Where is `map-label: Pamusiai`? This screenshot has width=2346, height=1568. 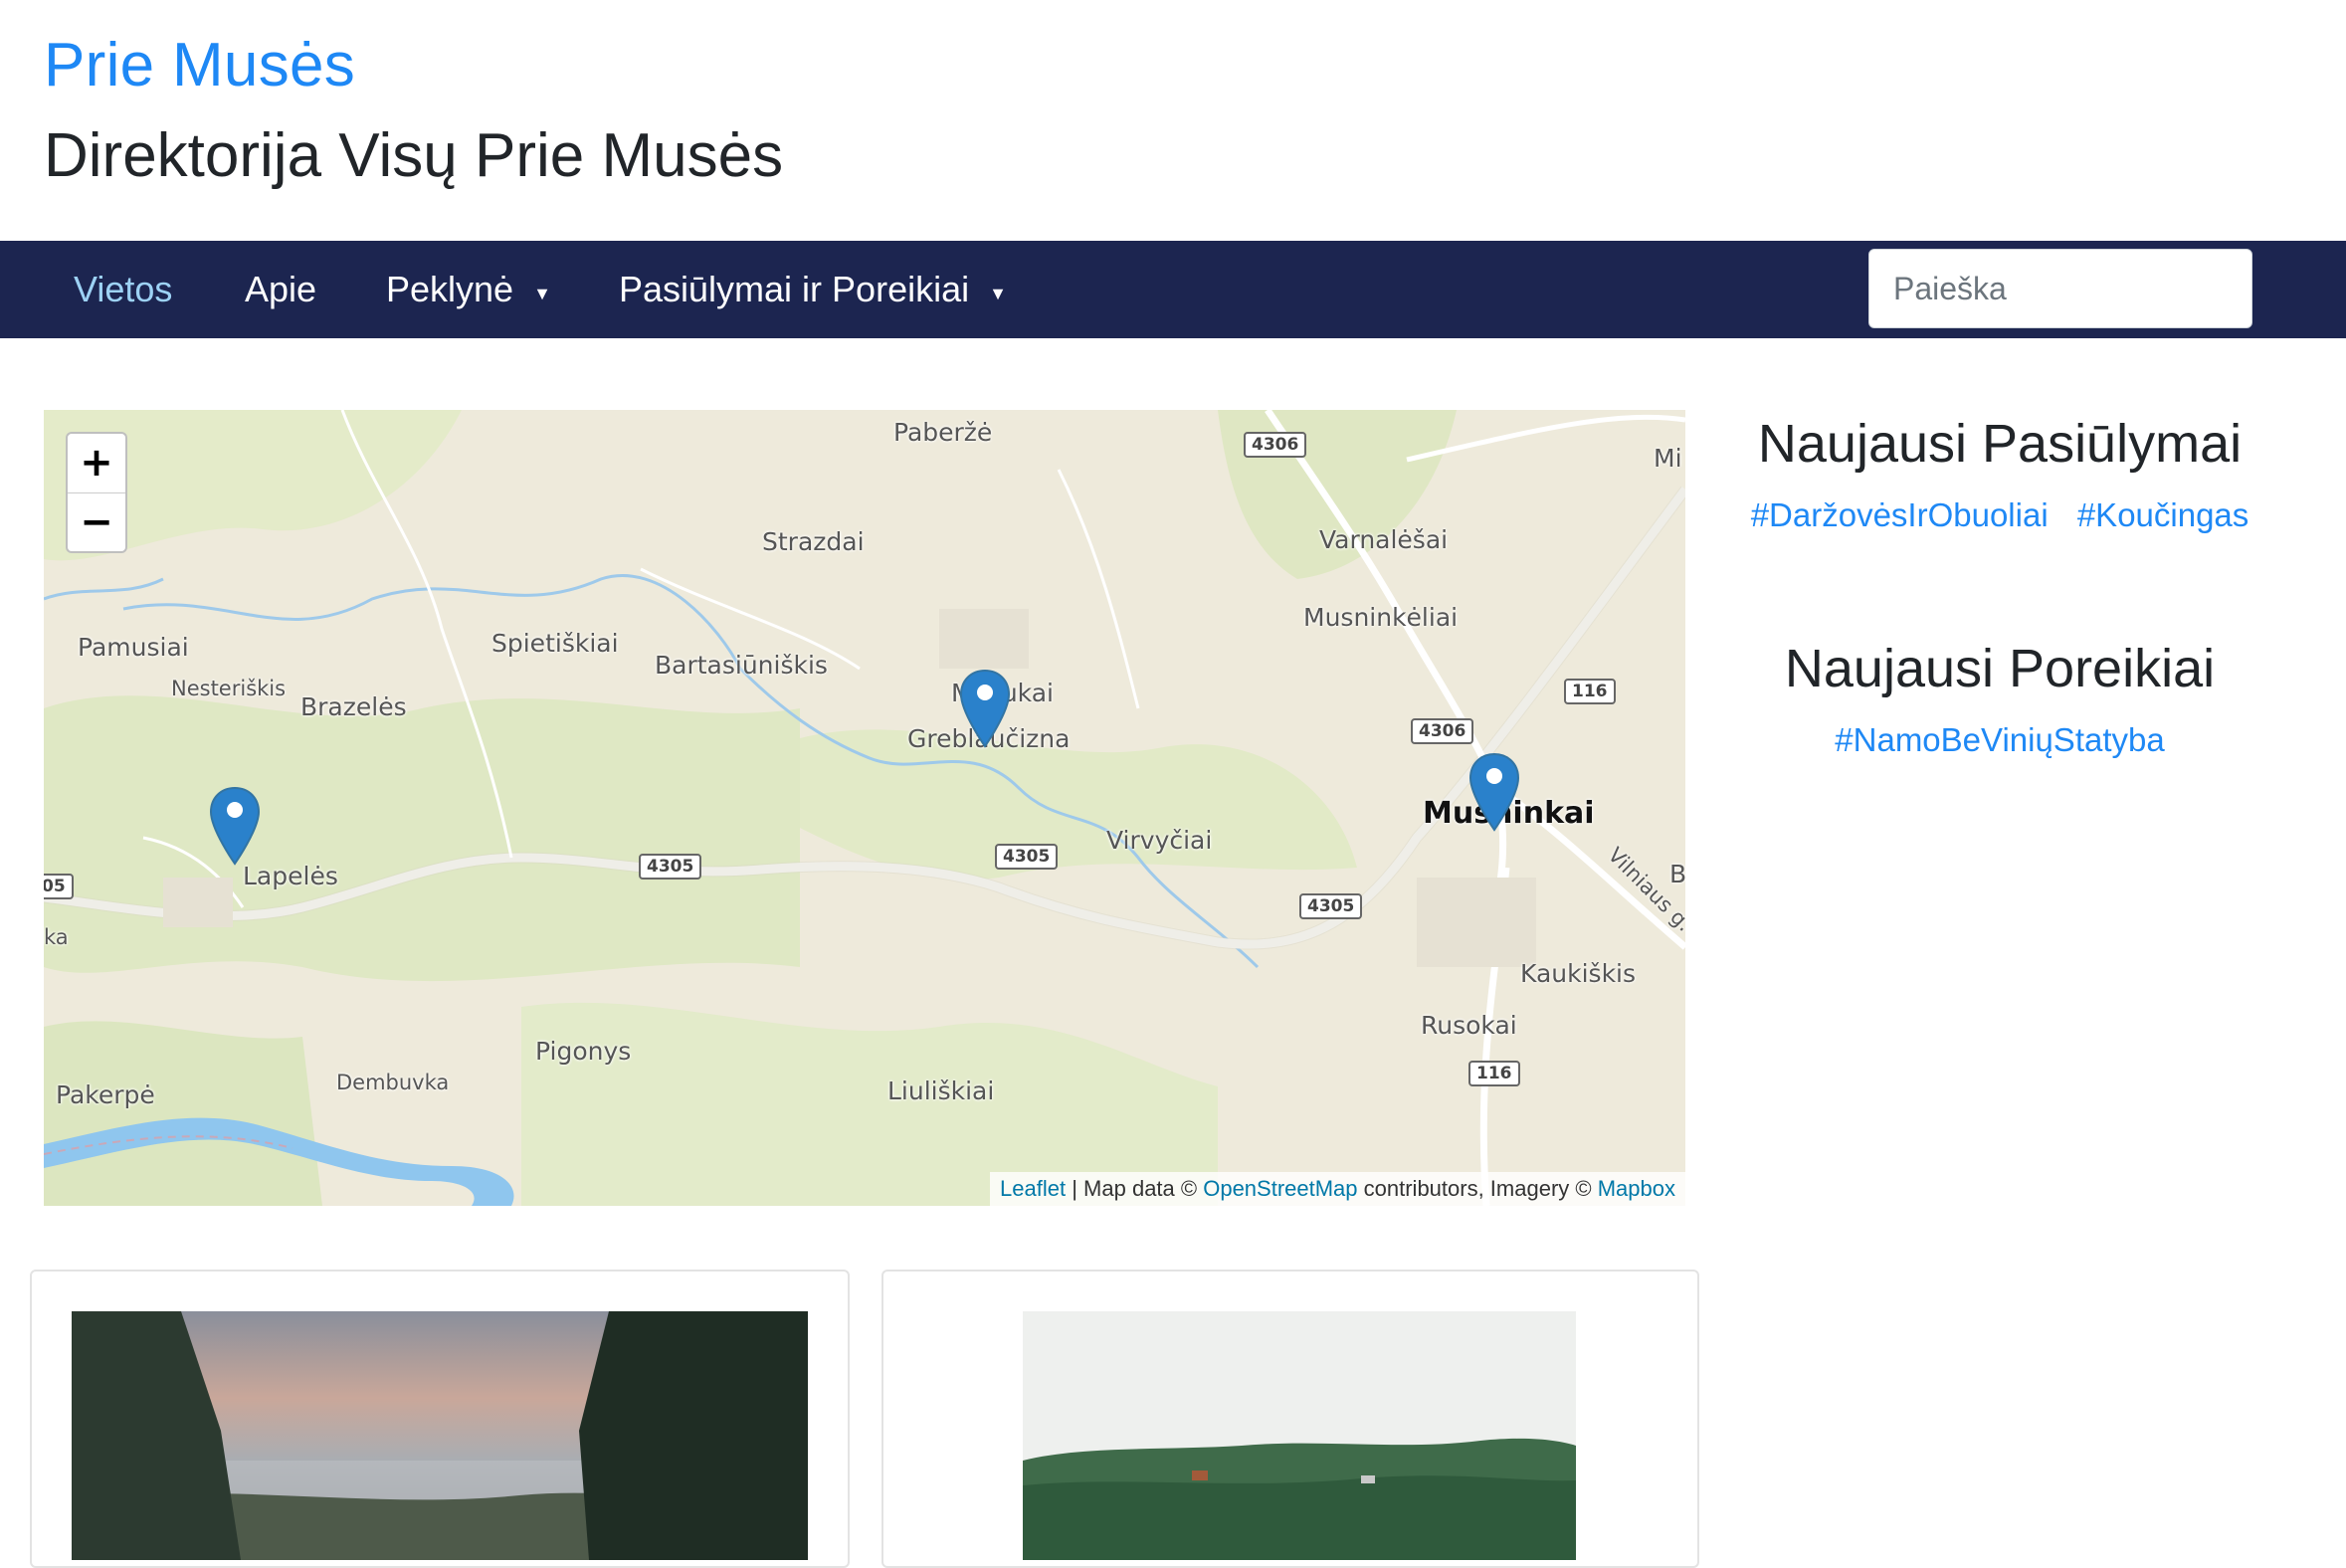
map-label: Pamusiai is located at coordinates (133, 647).